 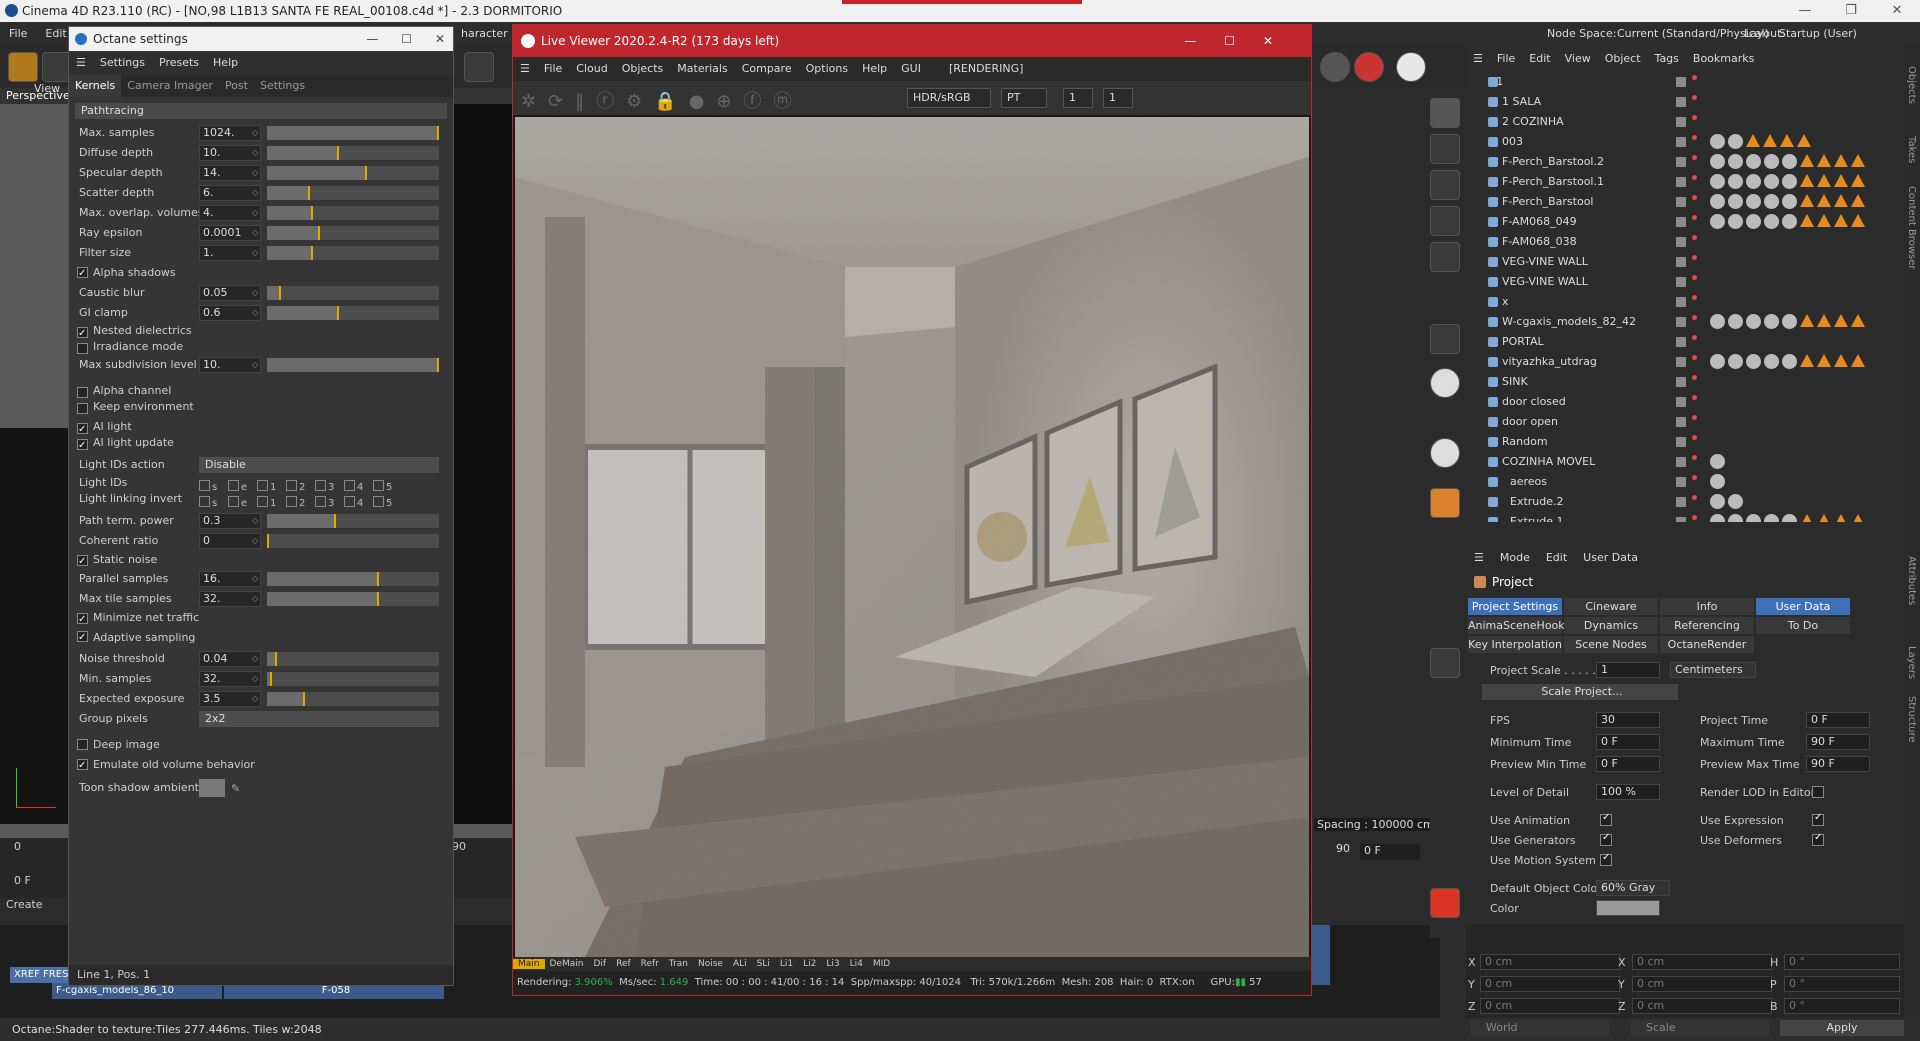 I want to click on tab-octanerender: OctaneRender, so click(x=1707, y=644).